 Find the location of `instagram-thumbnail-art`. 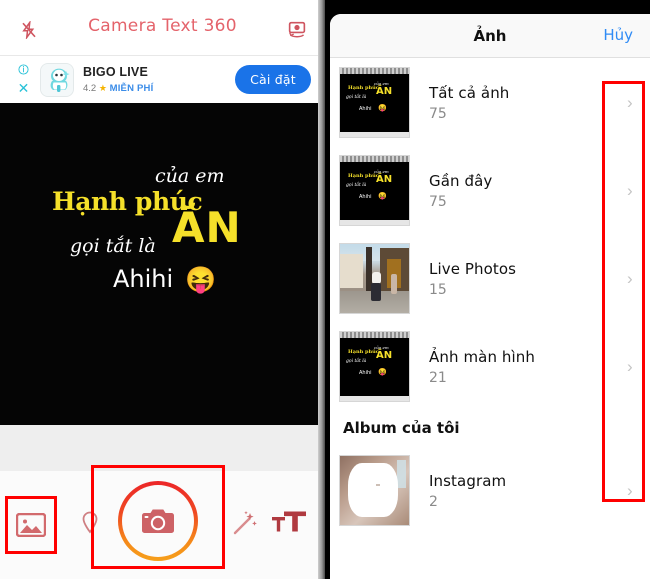

instagram-thumbnail-art is located at coordinates (374, 490).